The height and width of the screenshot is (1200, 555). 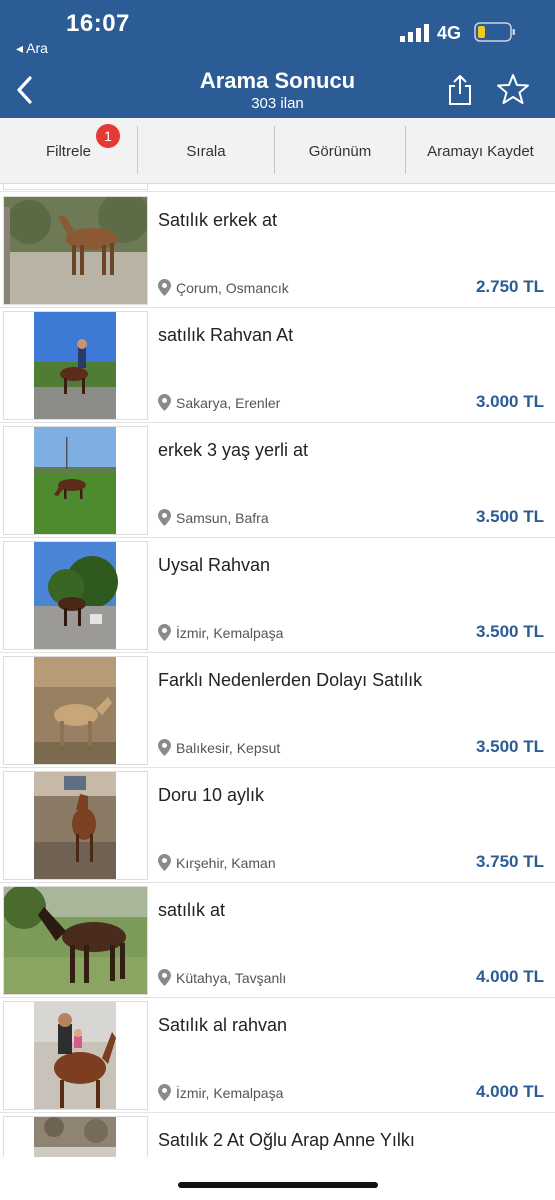 What do you see at coordinates (460, 90) in the screenshot?
I see `share-icon` at bounding box center [460, 90].